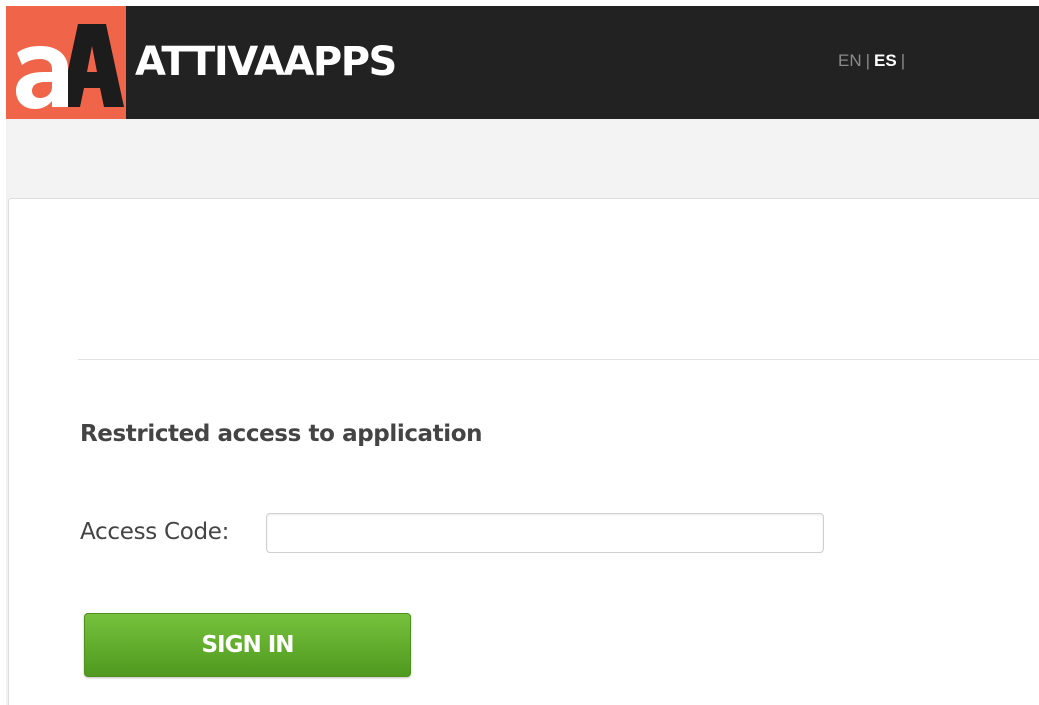 The image size is (1039, 705). I want to click on brand-name: ATTIVAAPPS, so click(266, 62).